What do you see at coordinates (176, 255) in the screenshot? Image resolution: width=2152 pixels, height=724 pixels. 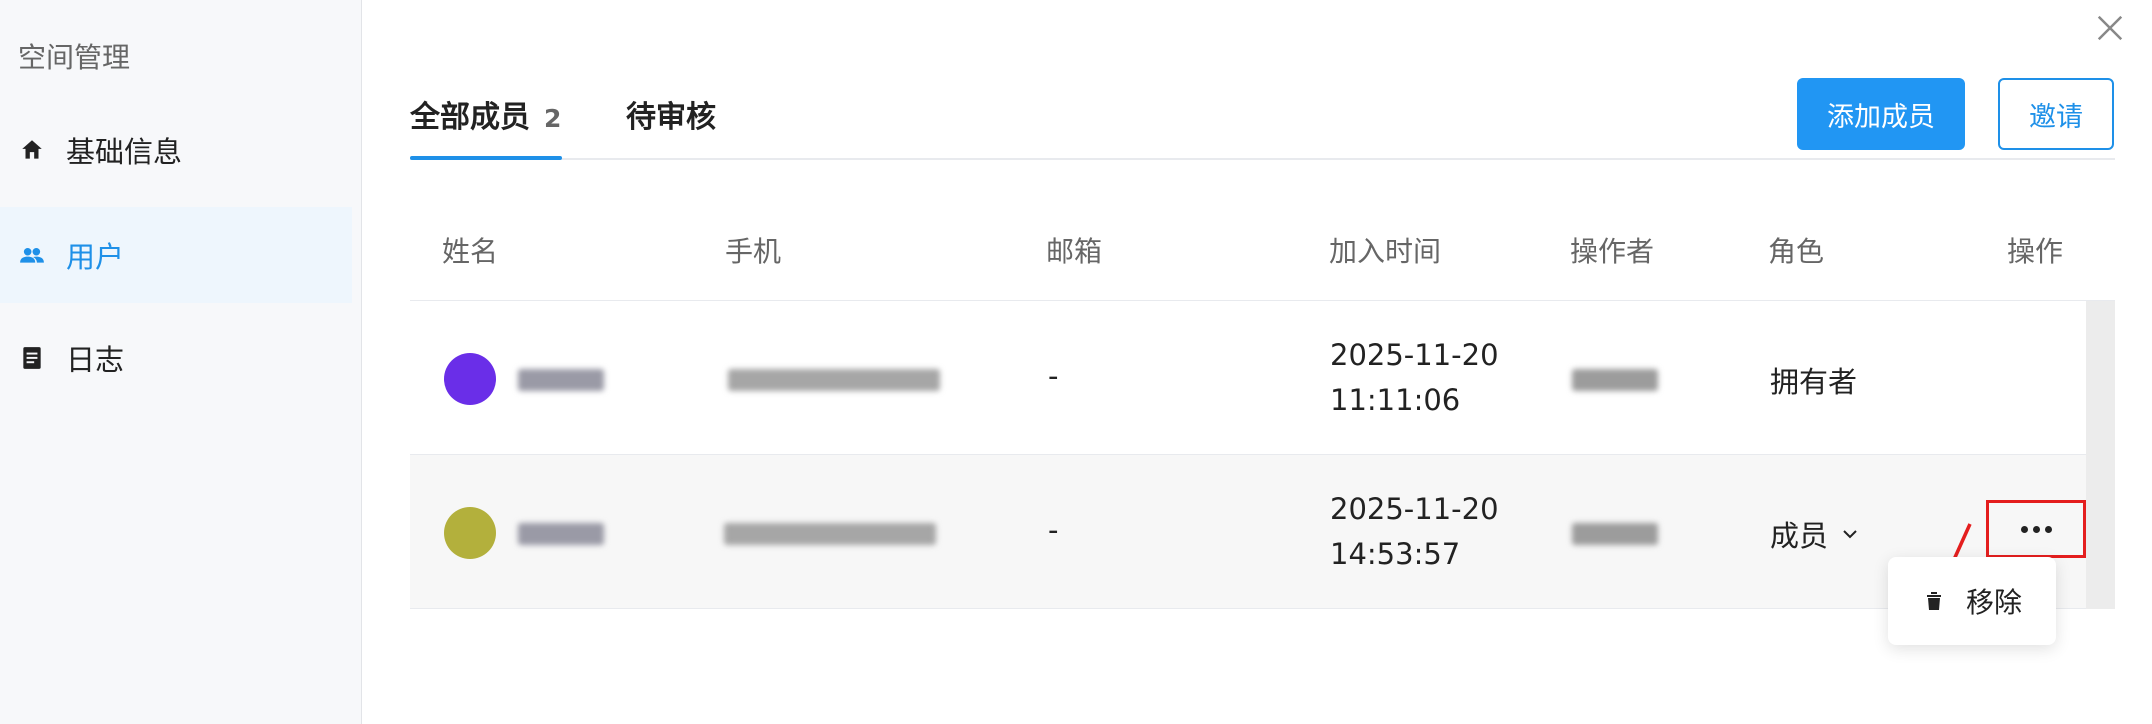 I see `sidebar-item-users: 用户` at bounding box center [176, 255].